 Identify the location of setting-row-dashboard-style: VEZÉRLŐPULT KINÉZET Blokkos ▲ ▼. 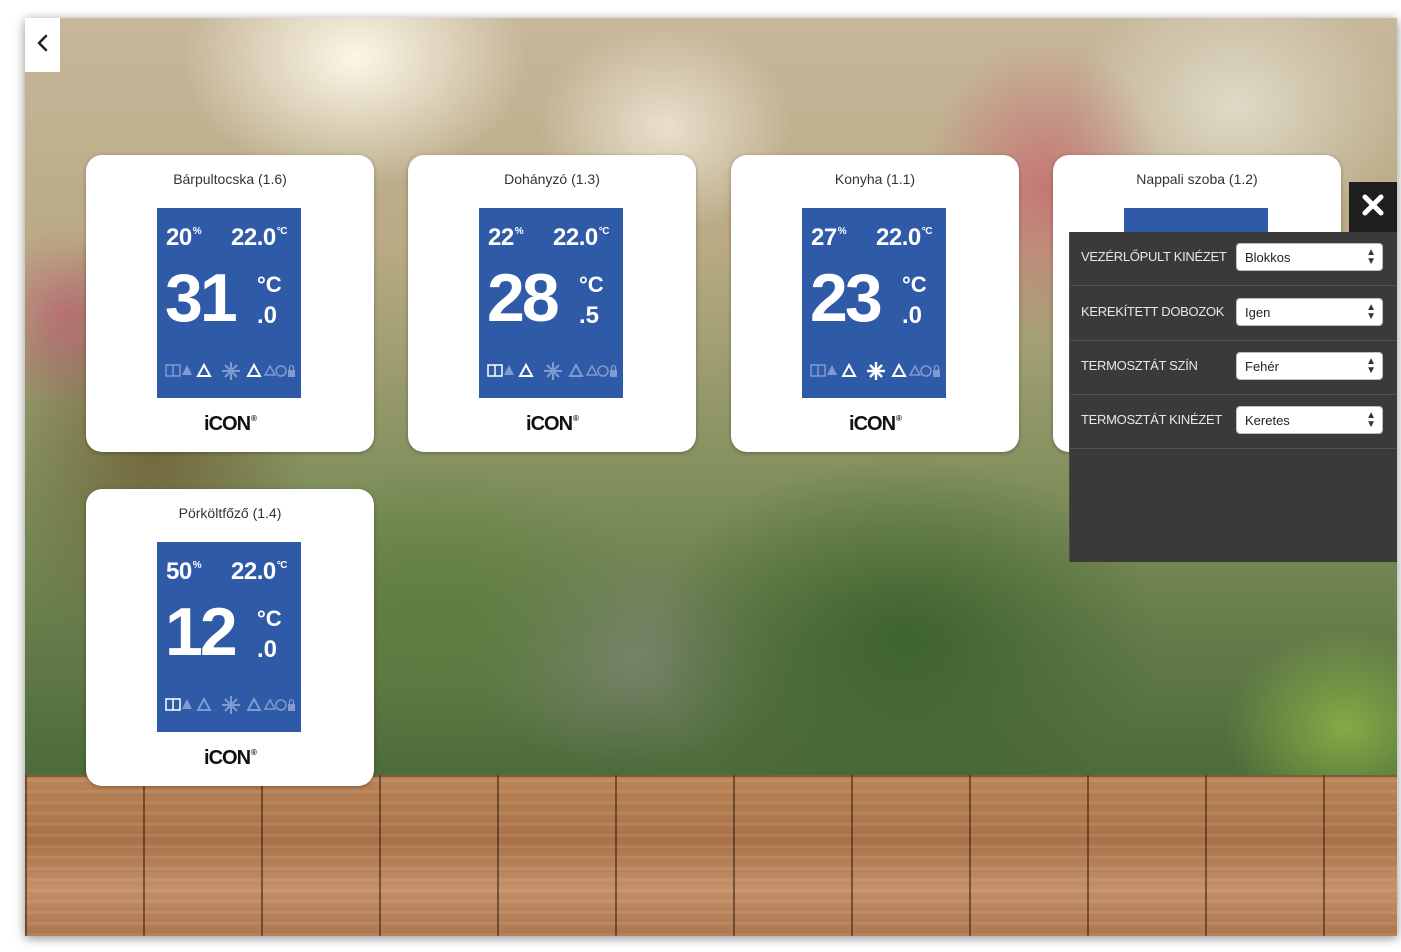
(1233, 259).